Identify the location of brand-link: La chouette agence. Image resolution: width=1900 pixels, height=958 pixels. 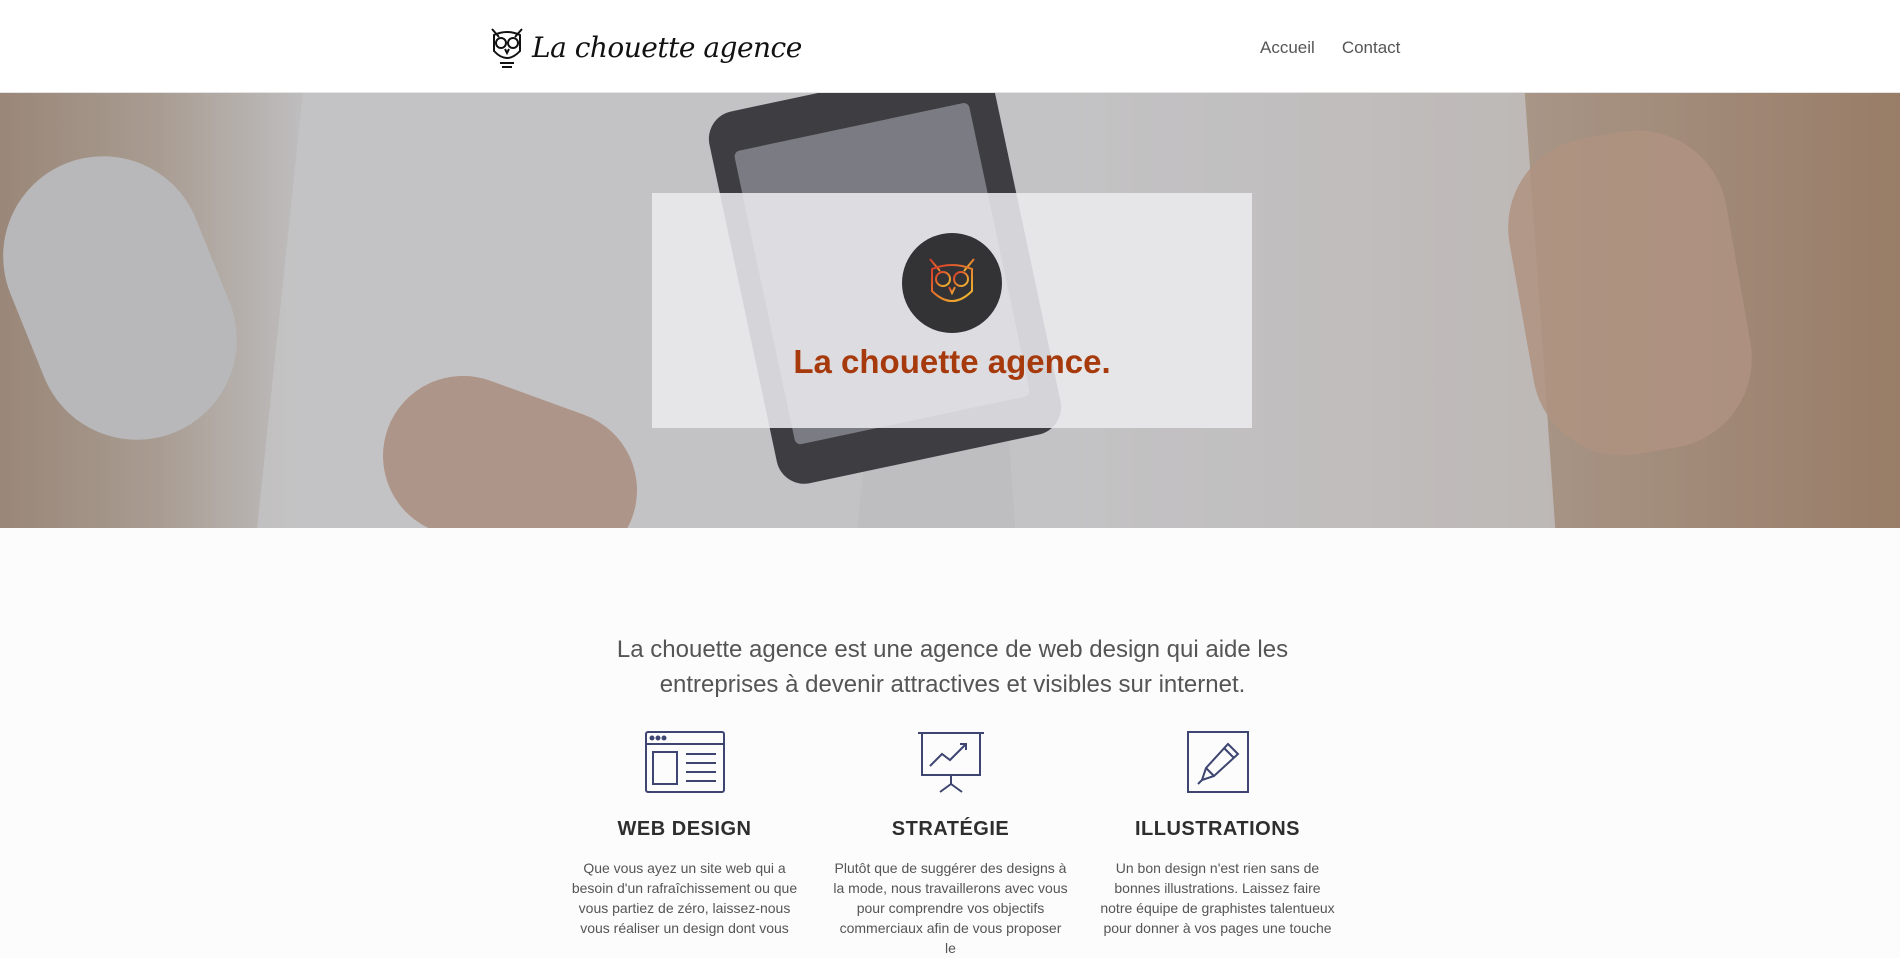
(645, 47).